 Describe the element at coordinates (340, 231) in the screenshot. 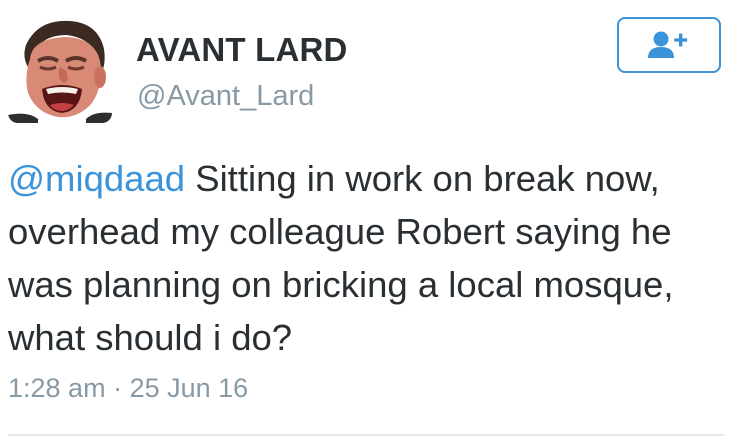

I see `tweet-text-line-2: overhead my colleague Robert saying he` at that location.